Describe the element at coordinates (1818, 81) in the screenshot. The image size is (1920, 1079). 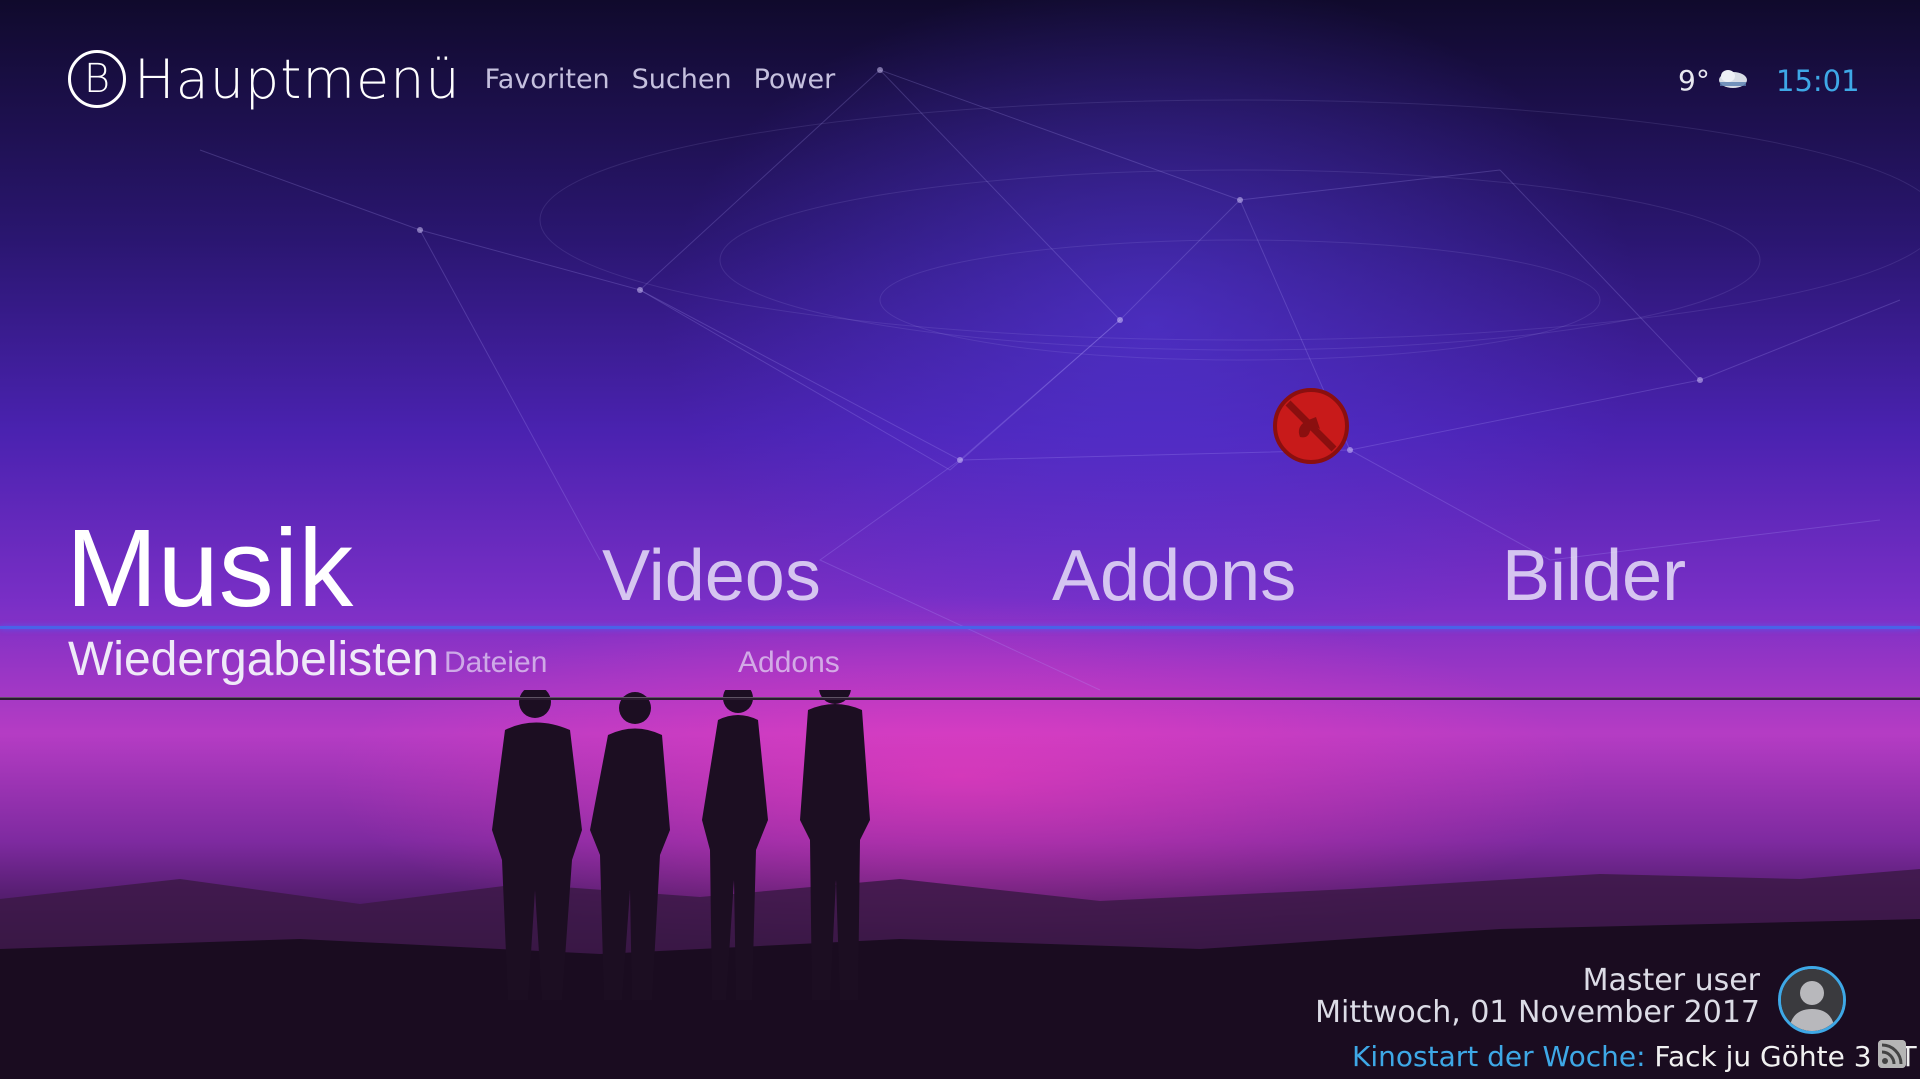
I see `clock: 15:01` at that location.